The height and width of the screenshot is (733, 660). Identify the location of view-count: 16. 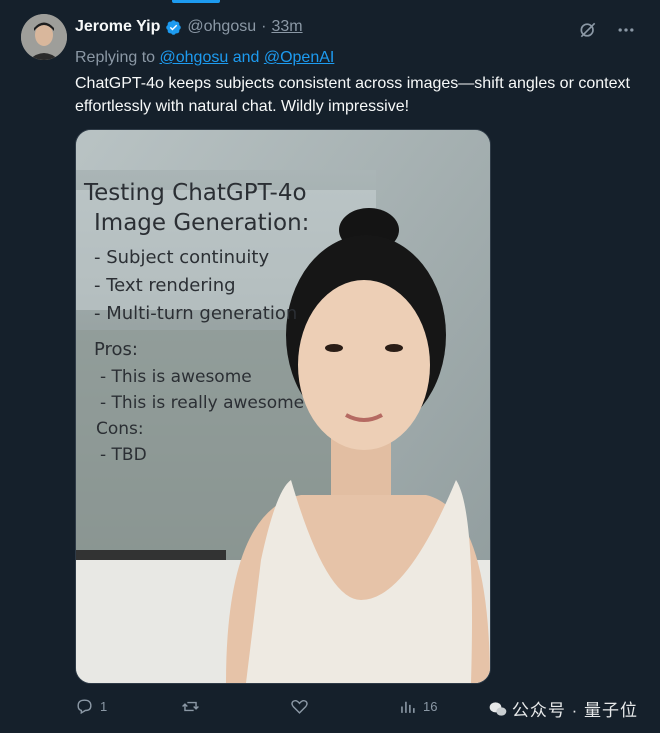
(430, 706).